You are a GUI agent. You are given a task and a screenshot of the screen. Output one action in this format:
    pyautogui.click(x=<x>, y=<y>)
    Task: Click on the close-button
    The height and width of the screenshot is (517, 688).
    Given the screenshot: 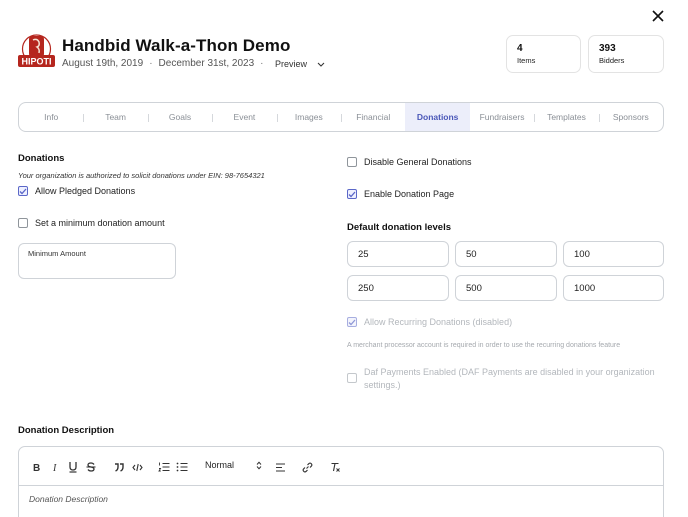 What is the action you would take?
    pyautogui.click(x=658, y=16)
    